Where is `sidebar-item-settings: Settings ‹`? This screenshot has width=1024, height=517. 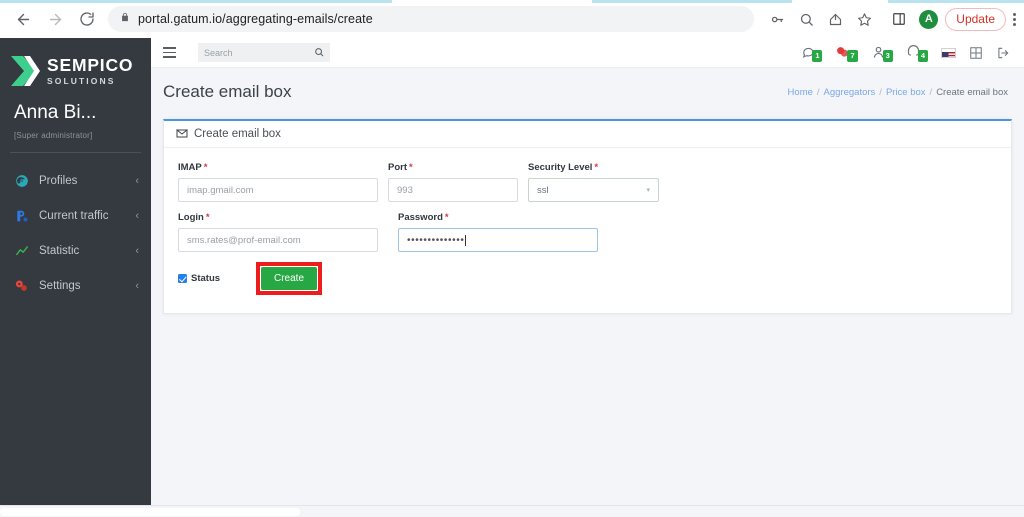 sidebar-item-settings: Settings ‹ is located at coordinates (75, 285).